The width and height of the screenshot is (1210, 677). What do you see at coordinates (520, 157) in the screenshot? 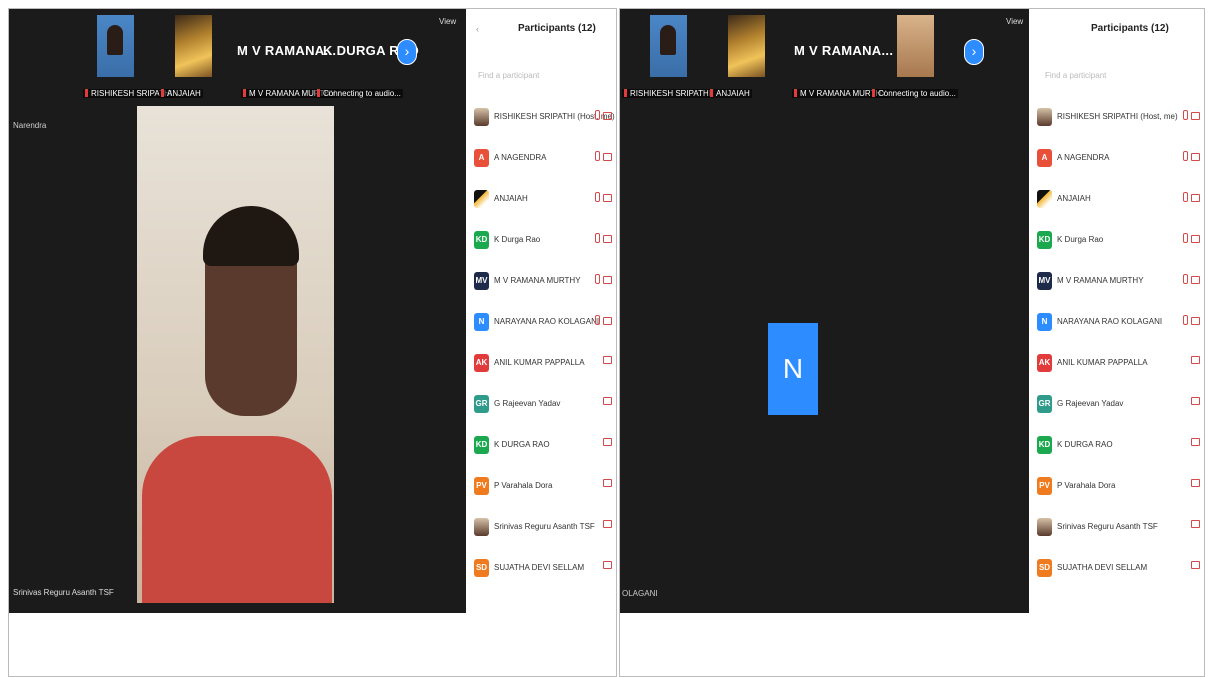
I see `participant-name: A NAGENDRA` at bounding box center [520, 157].